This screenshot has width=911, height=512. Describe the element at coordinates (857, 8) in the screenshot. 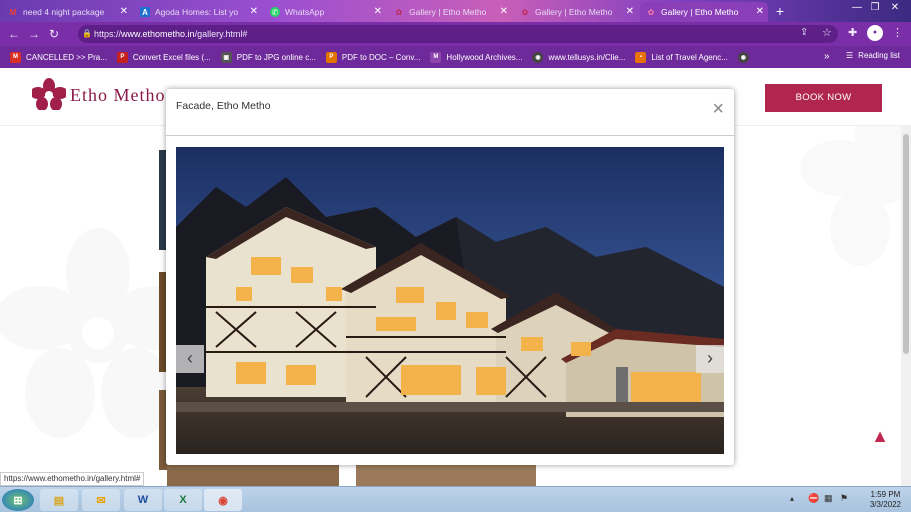

I see `minimize-button: —` at that location.